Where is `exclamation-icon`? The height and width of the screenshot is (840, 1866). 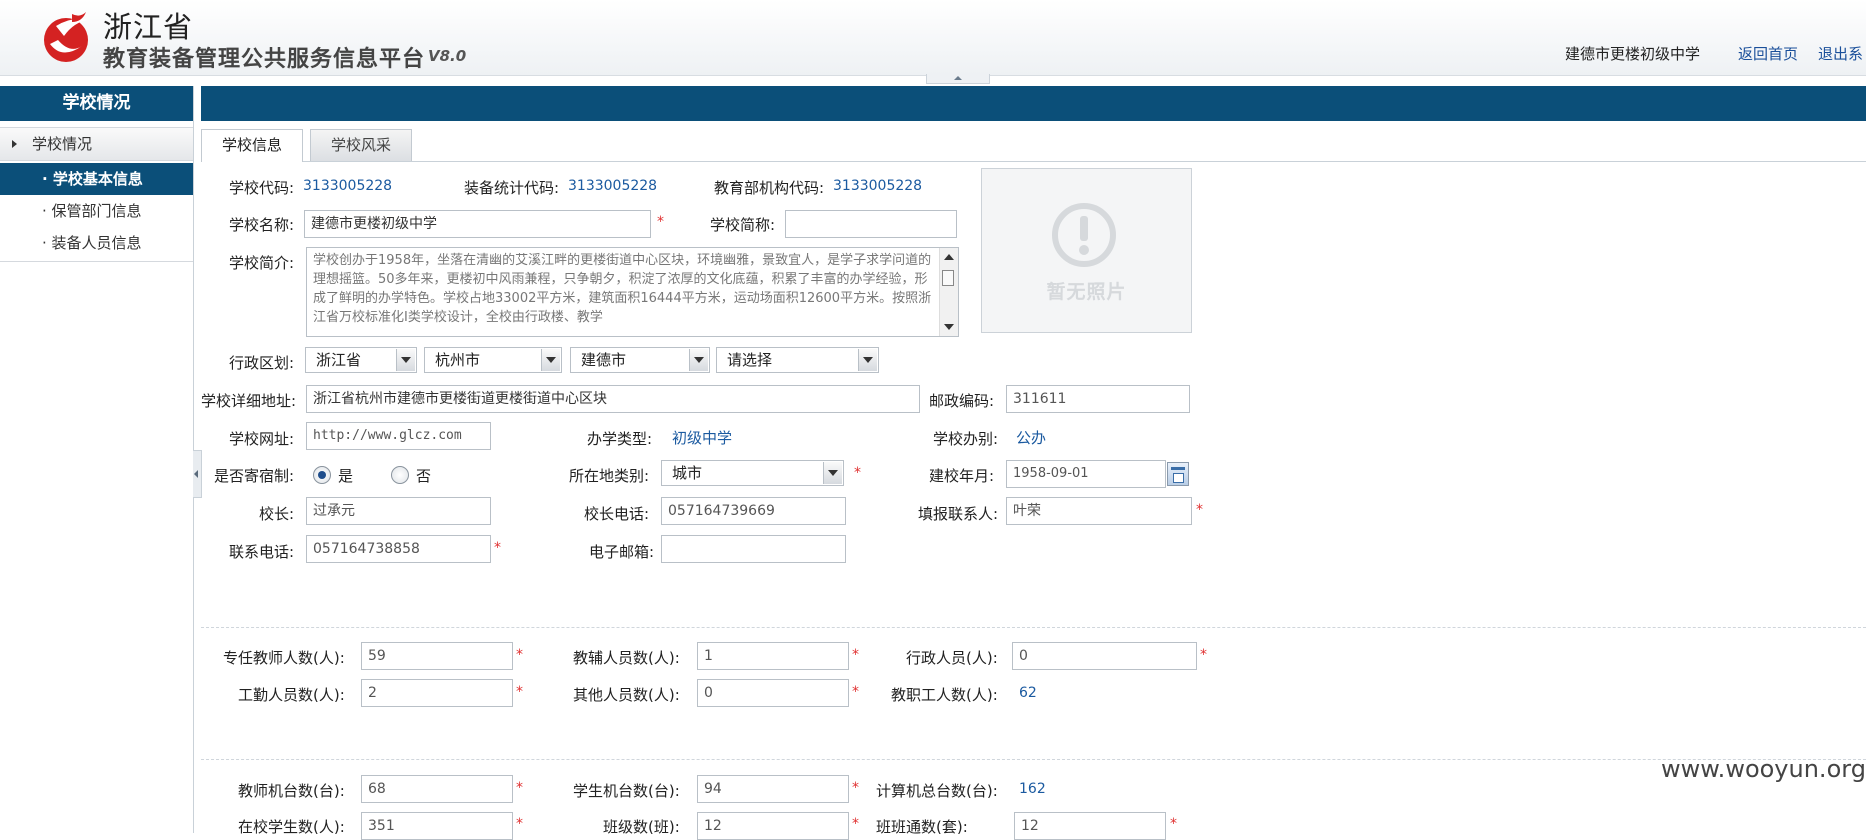
exclamation-icon is located at coordinates (1084, 235).